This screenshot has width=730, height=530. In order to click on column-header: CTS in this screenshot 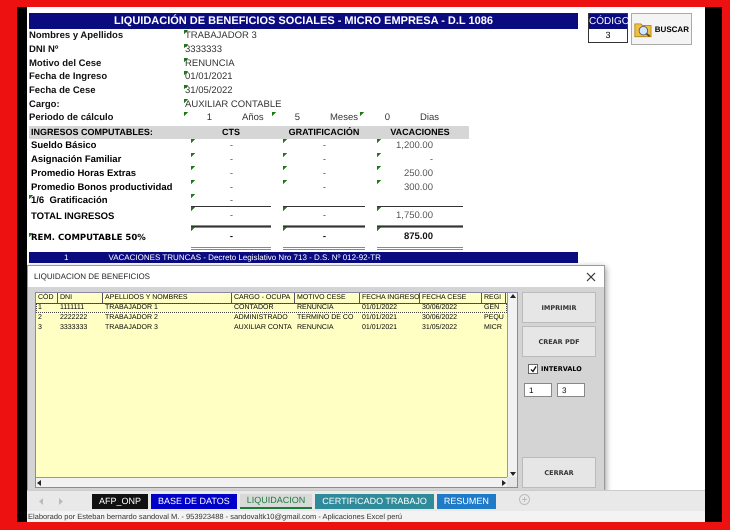, I will do `click(231, 132)`.